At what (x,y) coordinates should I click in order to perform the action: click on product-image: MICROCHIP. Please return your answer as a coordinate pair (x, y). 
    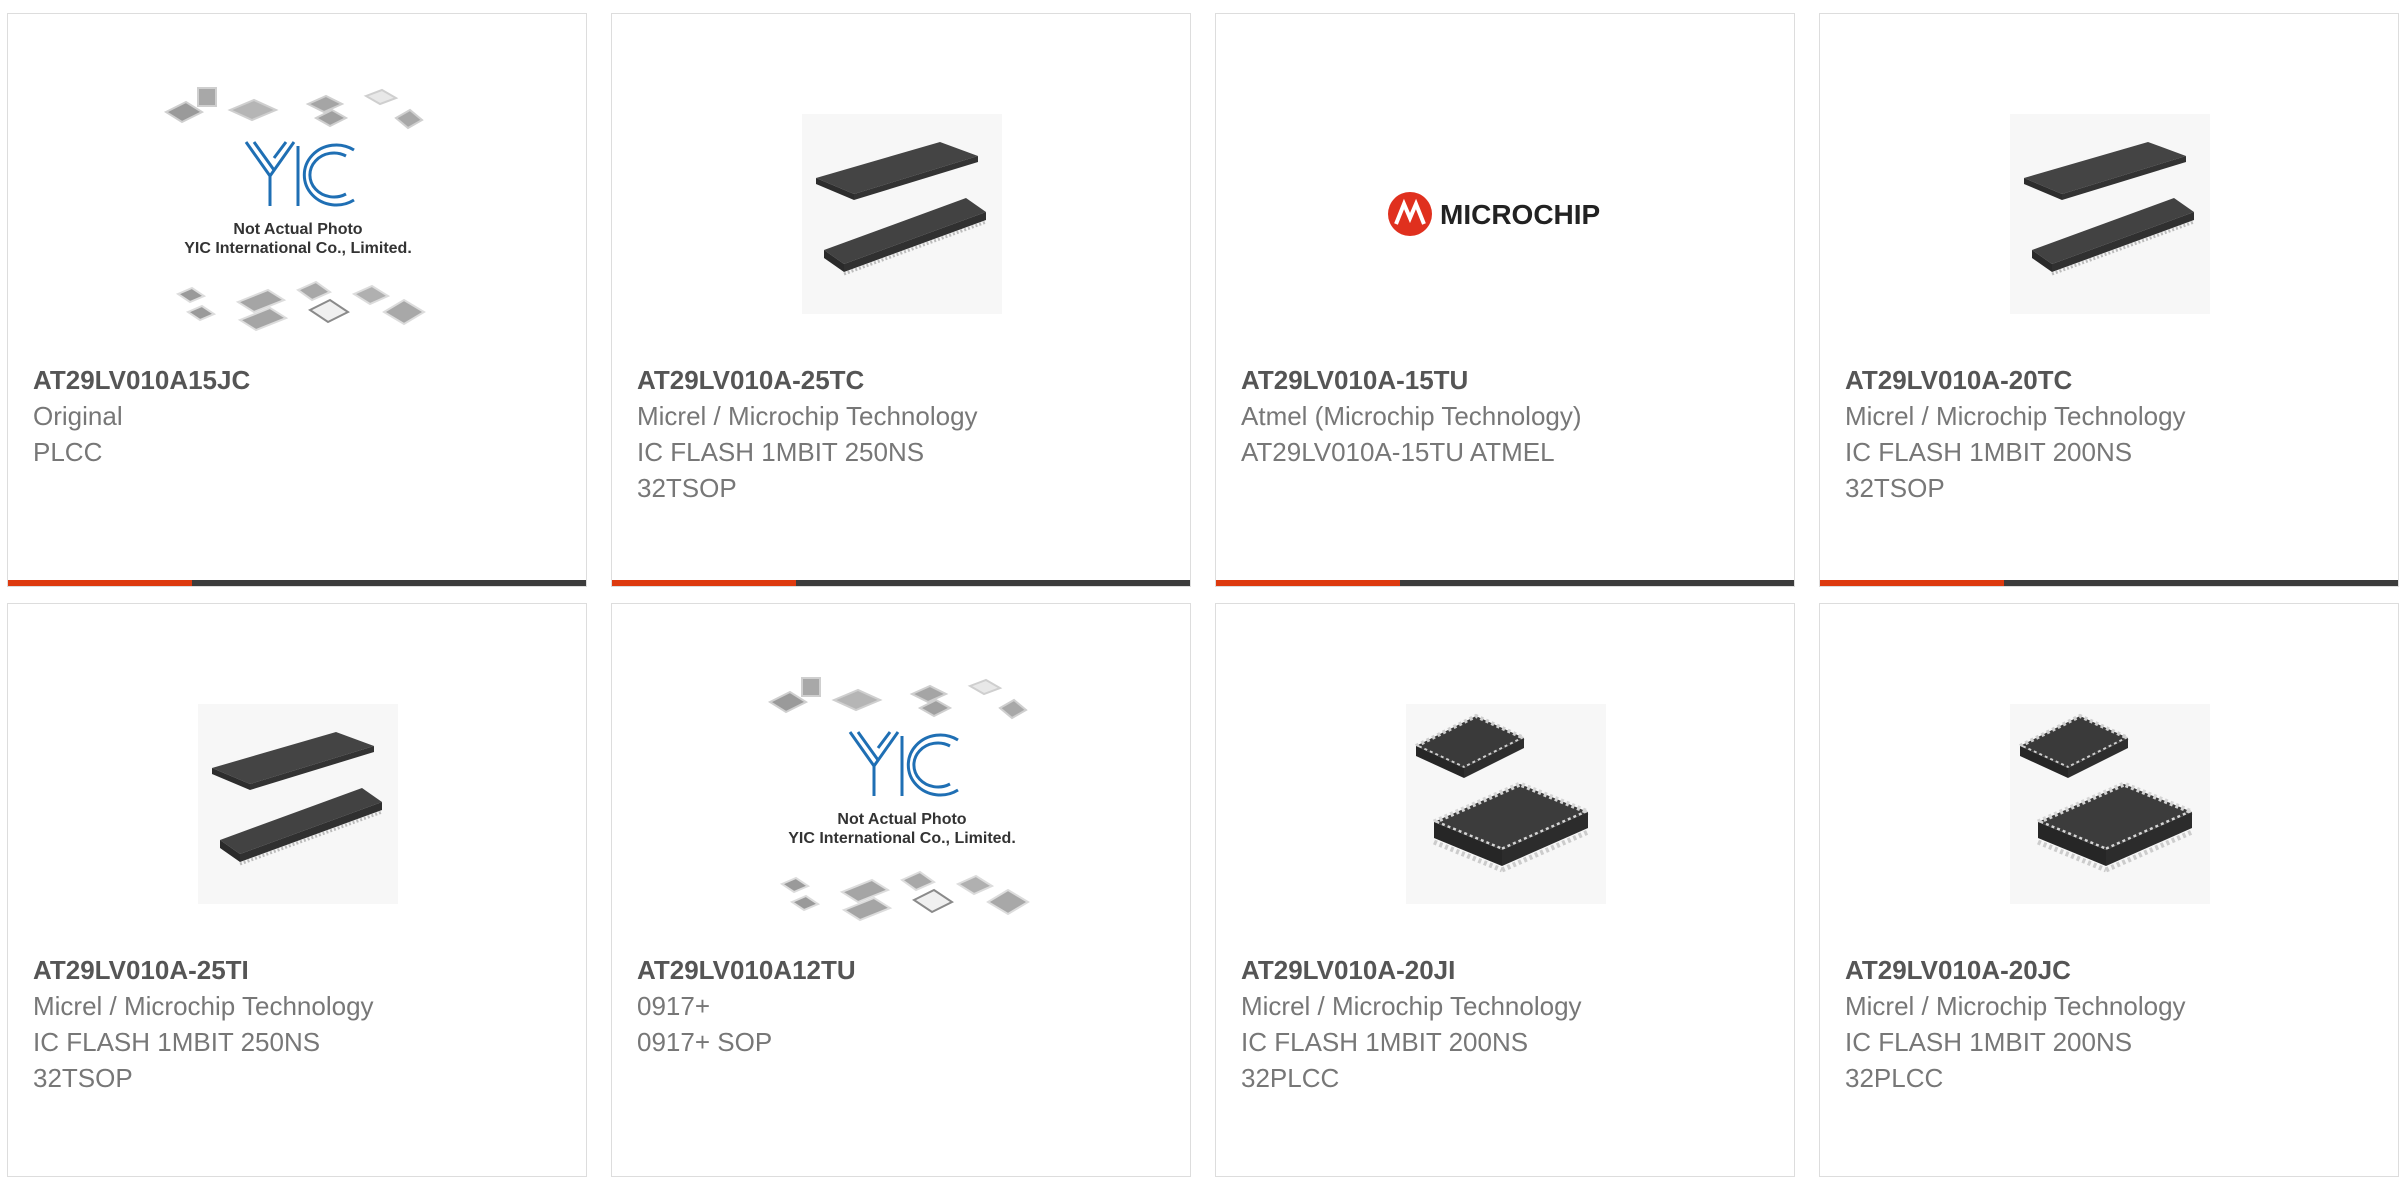
    Looking at the image, I should click on (1505, 214).